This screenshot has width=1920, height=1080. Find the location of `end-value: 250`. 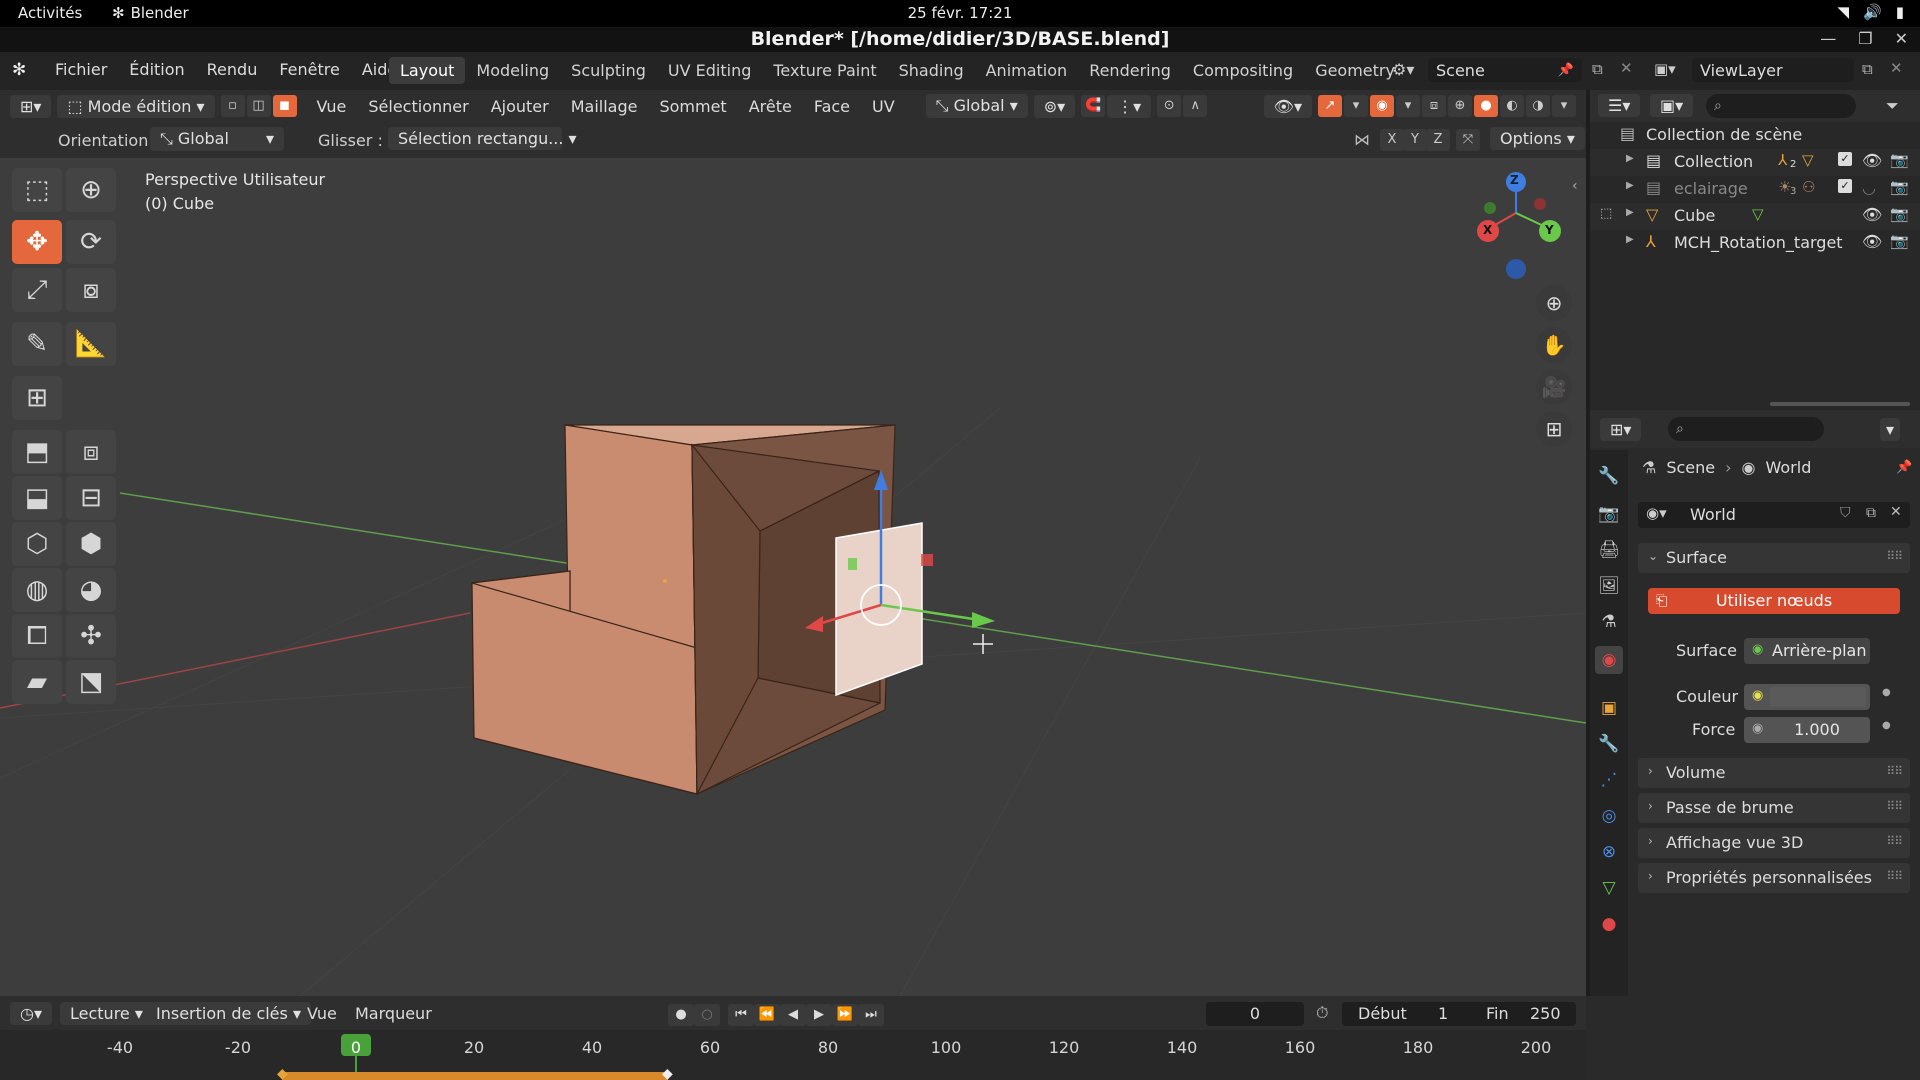

end-value: 250 is located at coordinates (1545, 1013).